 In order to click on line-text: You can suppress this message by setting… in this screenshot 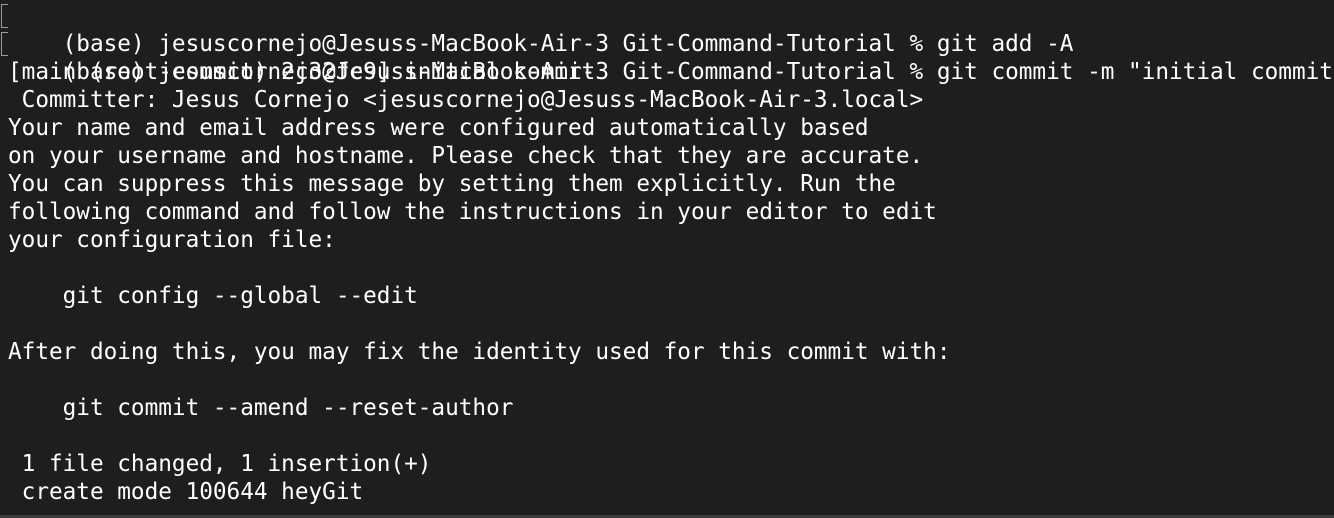, I will do `click(452, 184)`.